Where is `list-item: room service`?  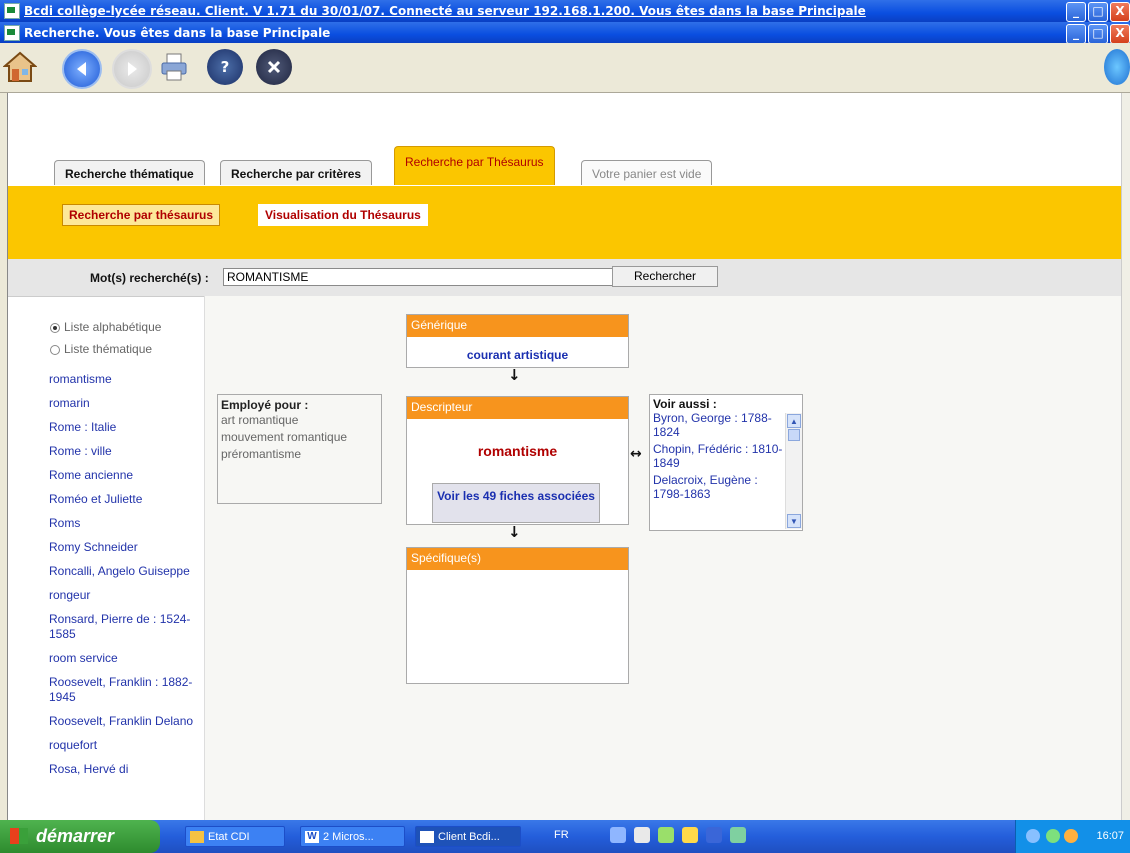
list-item: room service is located at coordinates (124, 658).